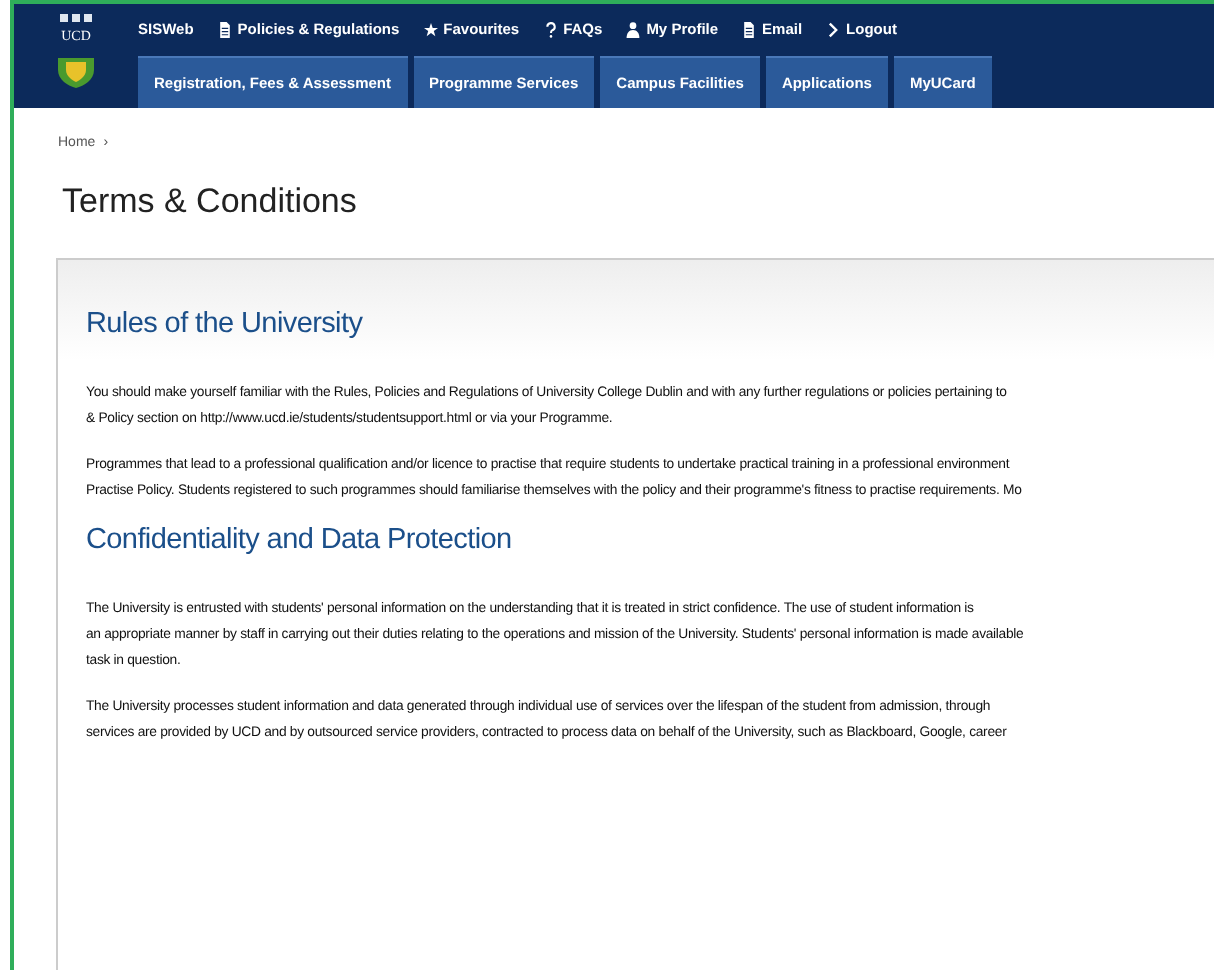  What do you see at coordinates (225, 324) in the screenshot?
I see `section-heading: Rules of the University` at bounding box center [225, 324].